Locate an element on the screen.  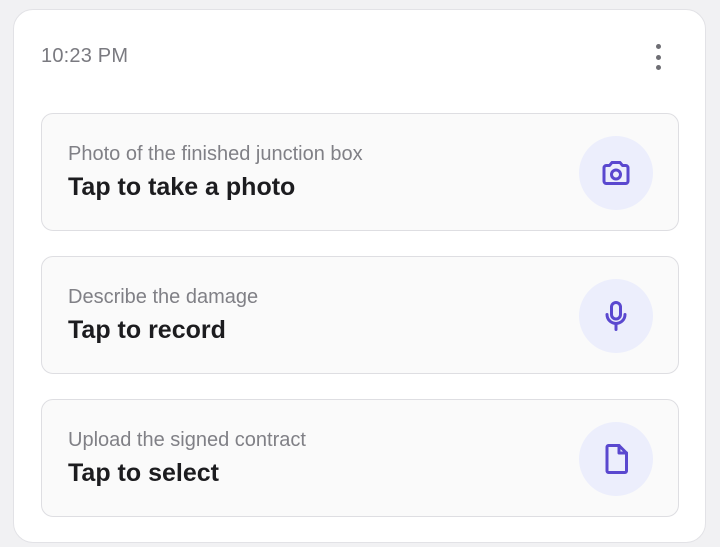
camera-icon is located at coordinates (616, 173).